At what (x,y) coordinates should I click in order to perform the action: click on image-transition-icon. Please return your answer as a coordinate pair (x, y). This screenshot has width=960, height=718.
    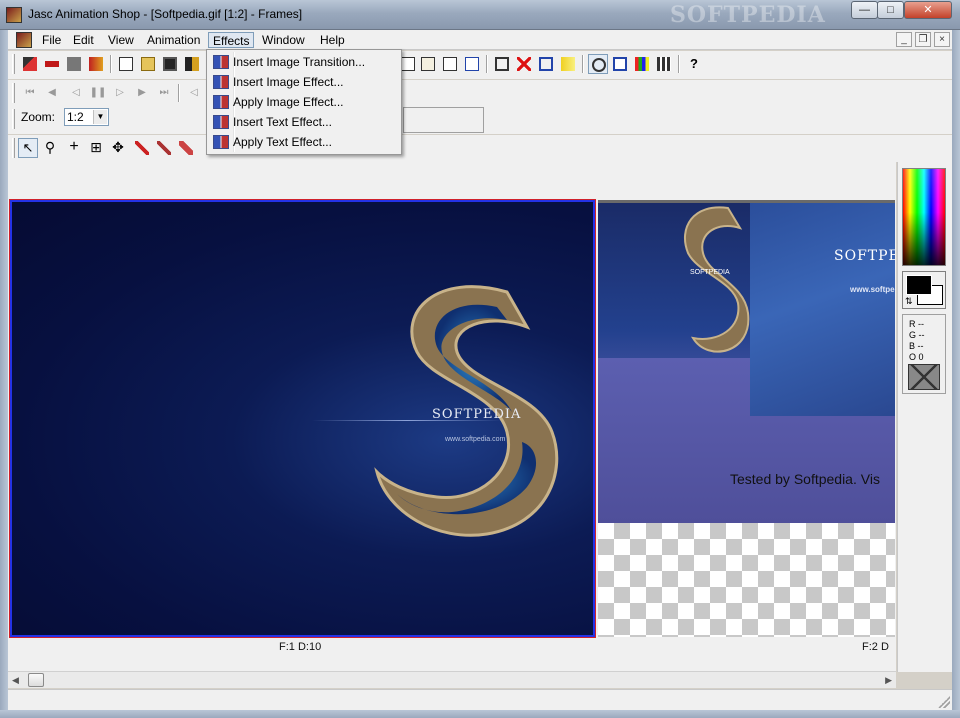
    Looking at the image, I should click on (221, 62).